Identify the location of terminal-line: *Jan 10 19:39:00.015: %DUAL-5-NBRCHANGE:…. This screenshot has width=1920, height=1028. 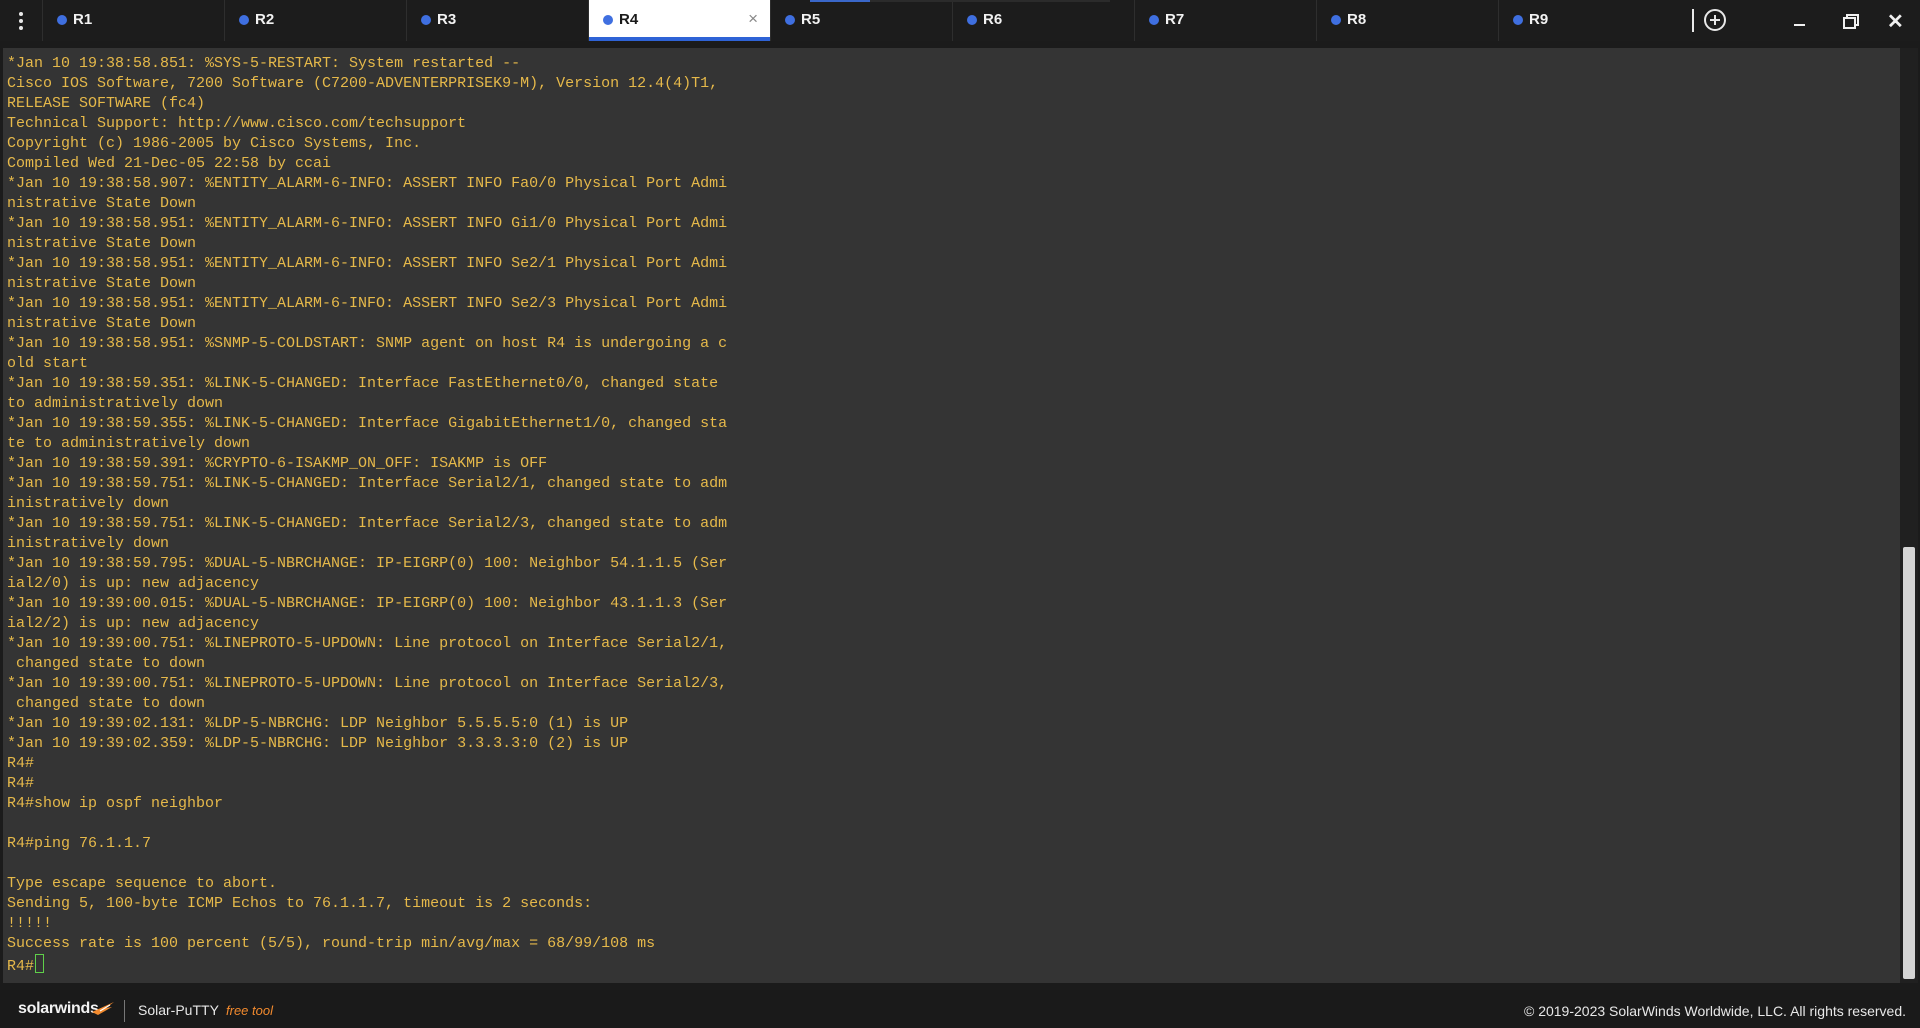
(367, 603).